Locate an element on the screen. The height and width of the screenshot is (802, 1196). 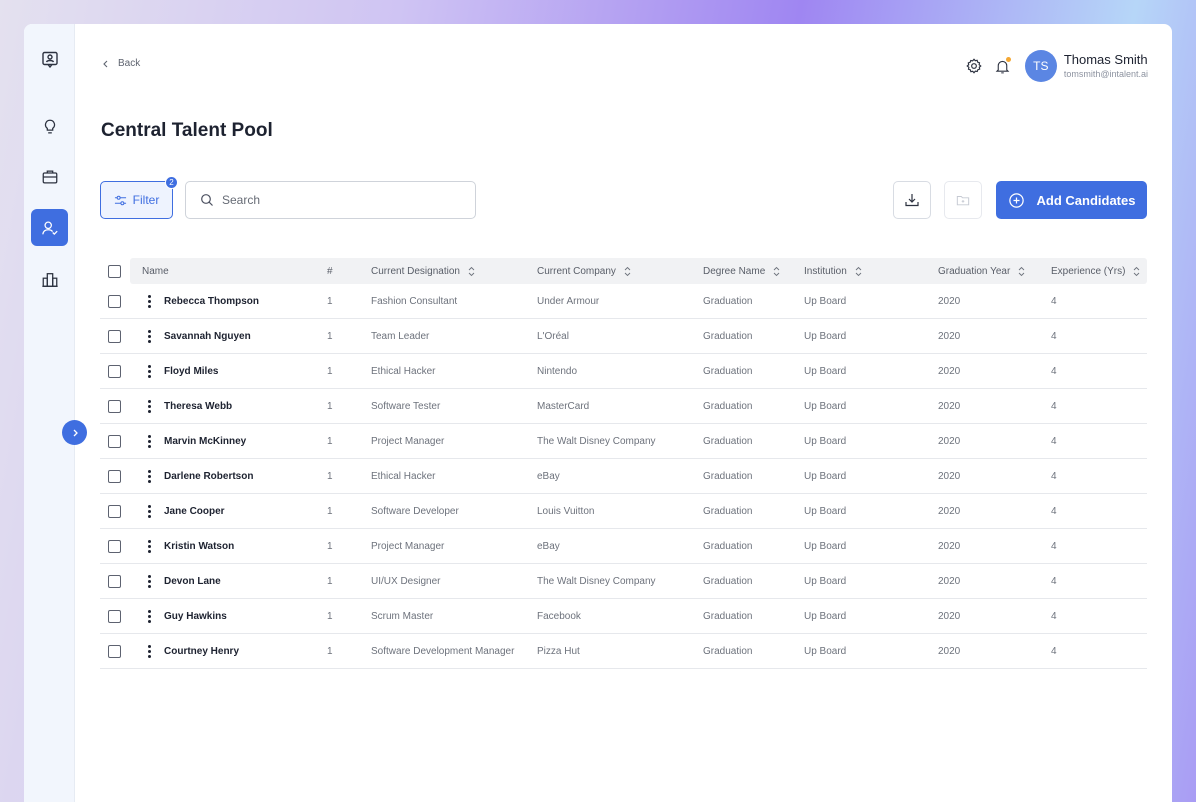
download-button is located at coordinates (912, 200).